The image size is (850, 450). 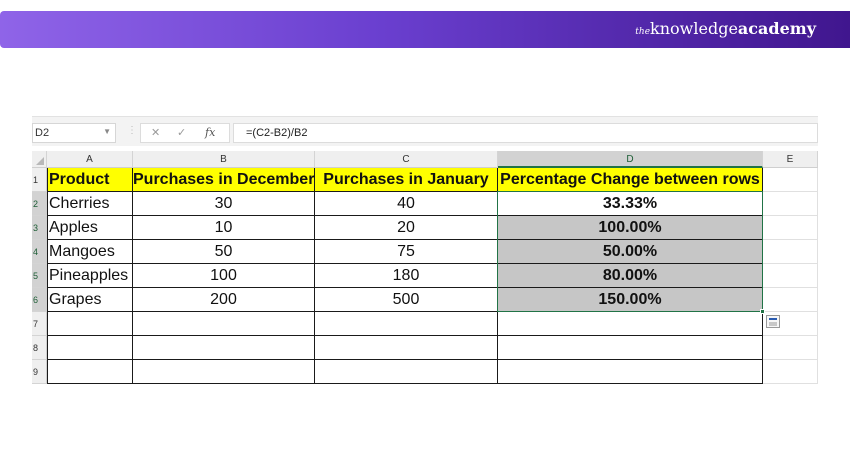 What do you see at coordinates (39, 159) in the screenshot?
I see `select-all-button` at bounding box center [39, 159].